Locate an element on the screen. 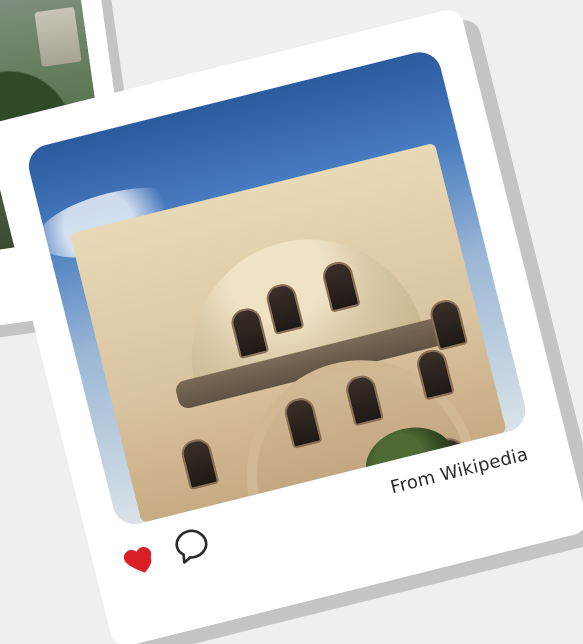 The image size is (583, 644). comment-icon is located at coordinates (192, 545).